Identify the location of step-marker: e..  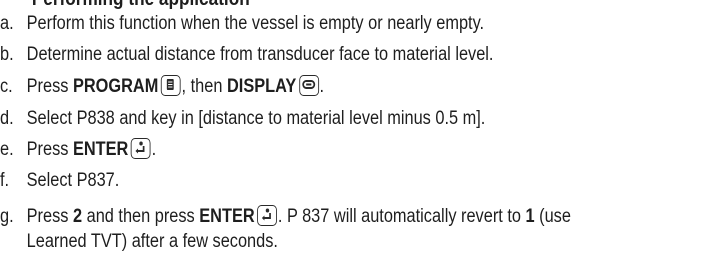
(7, 149).